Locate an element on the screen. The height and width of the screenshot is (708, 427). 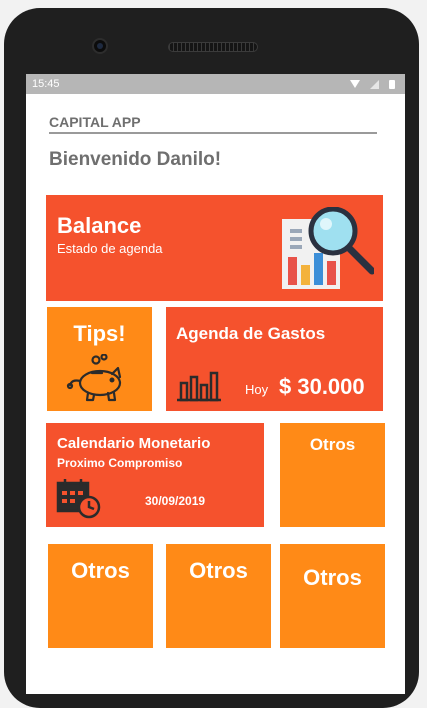
balance-tile: Balance Estado de agenda is located at coordinates (214, 248).